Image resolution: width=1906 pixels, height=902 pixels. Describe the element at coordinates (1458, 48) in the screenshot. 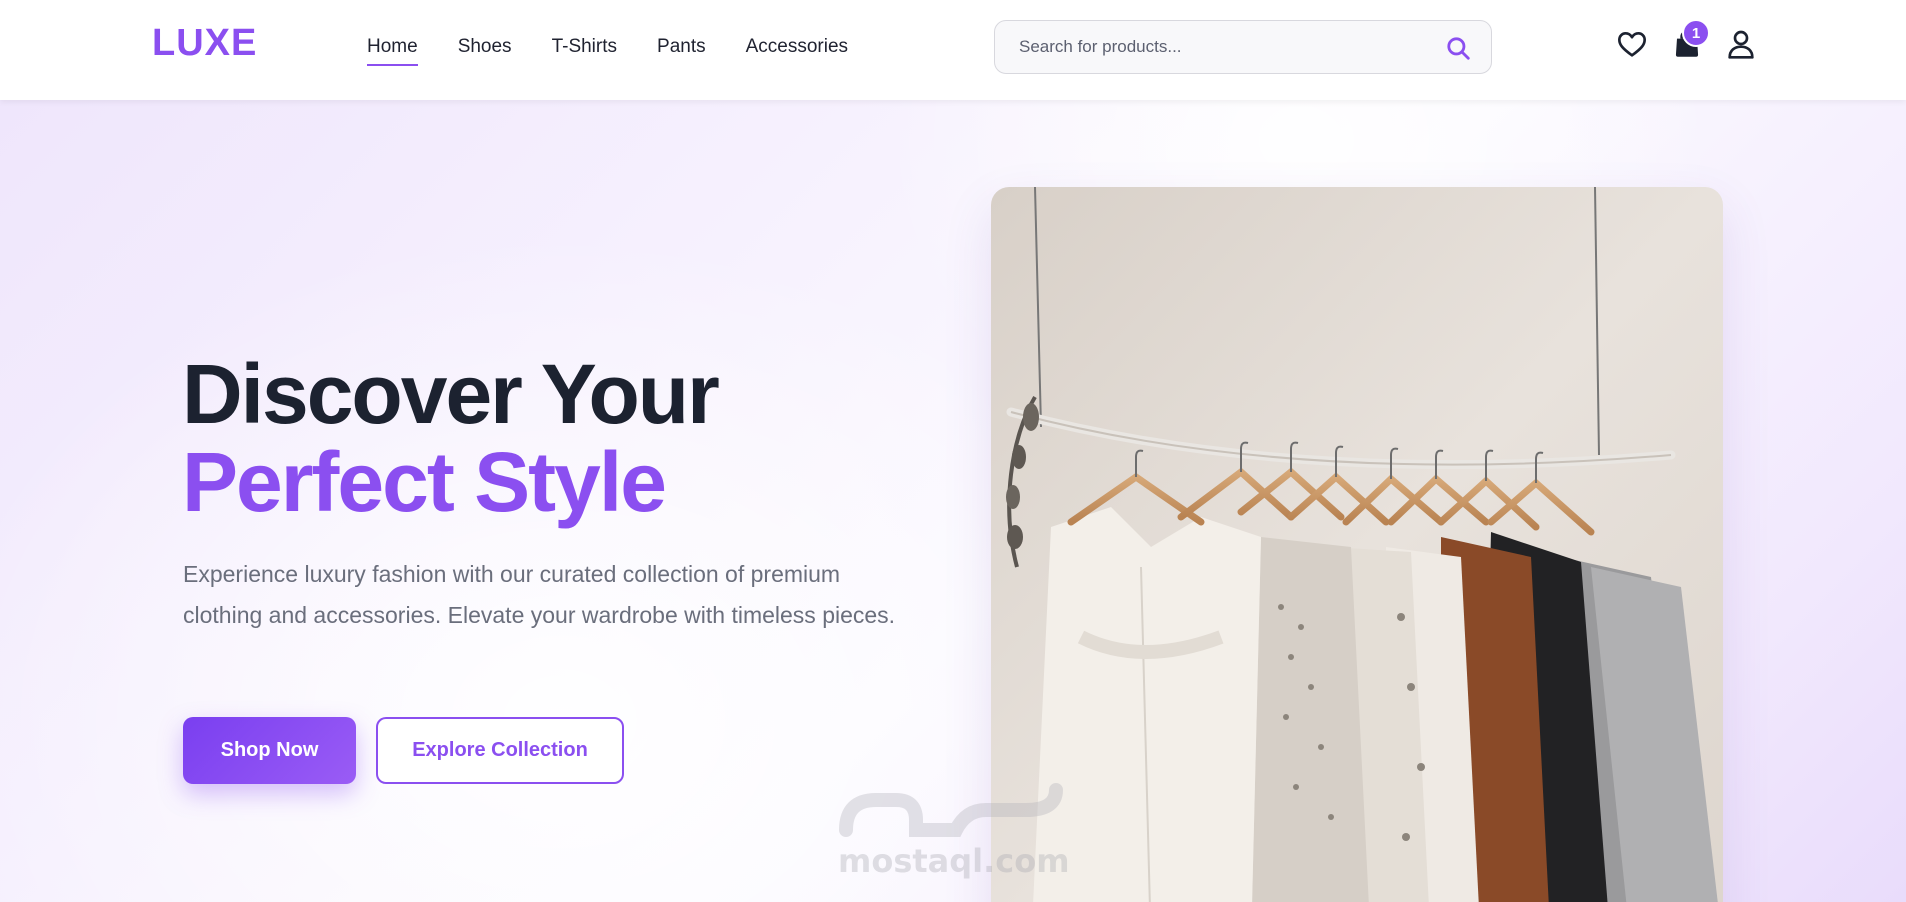

I see `search-icon` at that location.